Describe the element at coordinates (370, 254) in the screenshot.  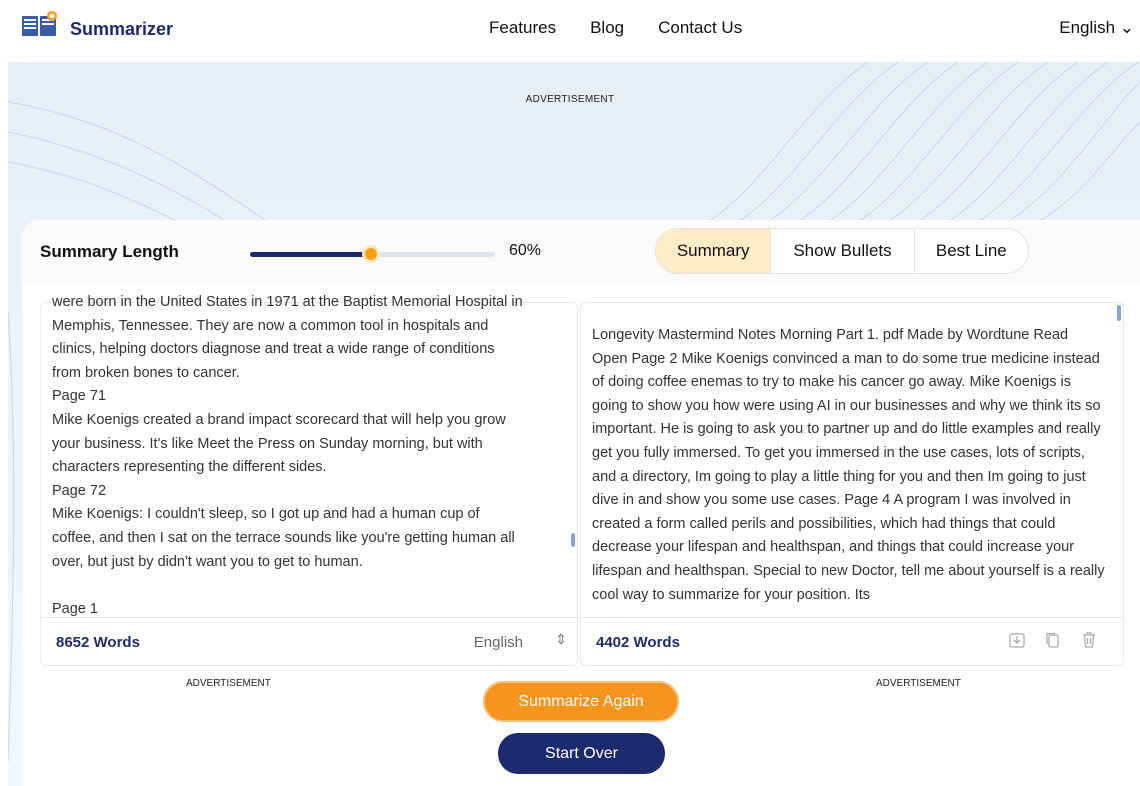
I see `slider-thumb` at that location.